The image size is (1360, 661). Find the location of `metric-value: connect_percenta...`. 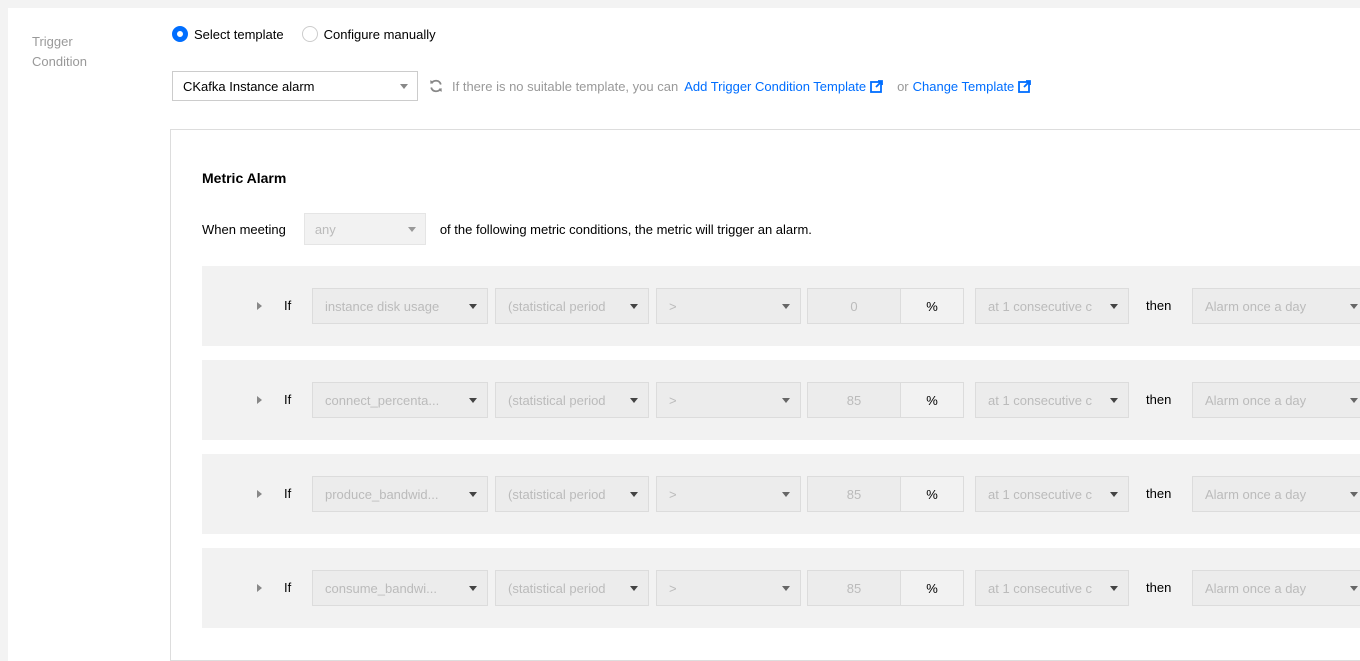

metric-value: connect_percenta... is located at coordinates (382, 400).